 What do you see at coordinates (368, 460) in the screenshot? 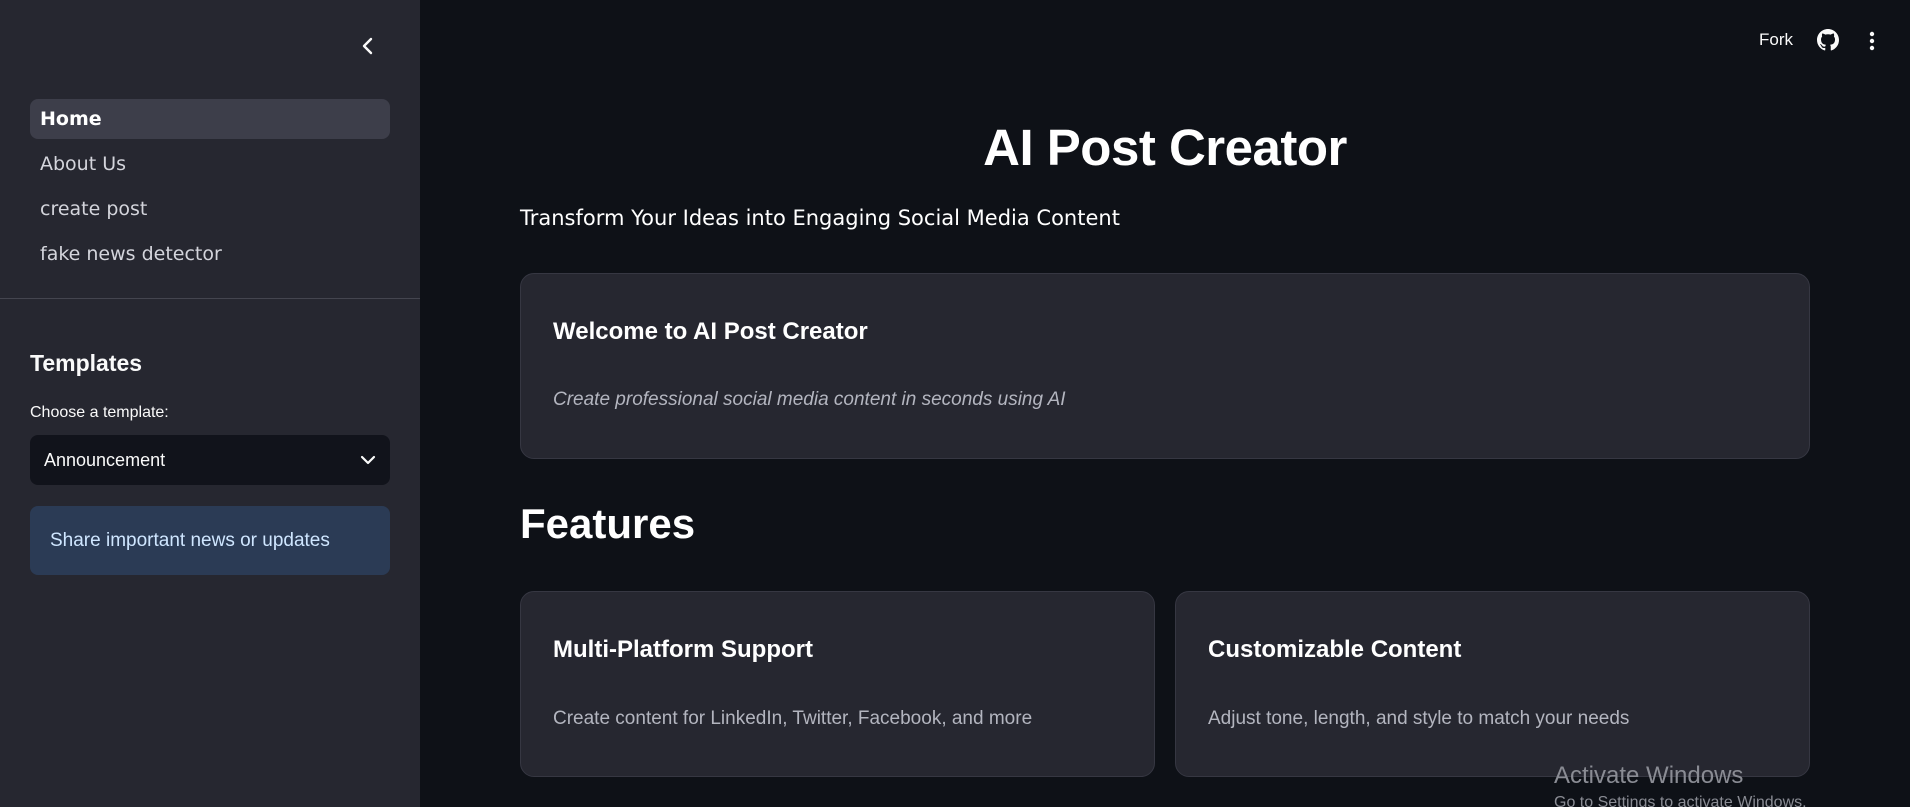
I see `chevron-down-icon` at bounding box center [368, 460].